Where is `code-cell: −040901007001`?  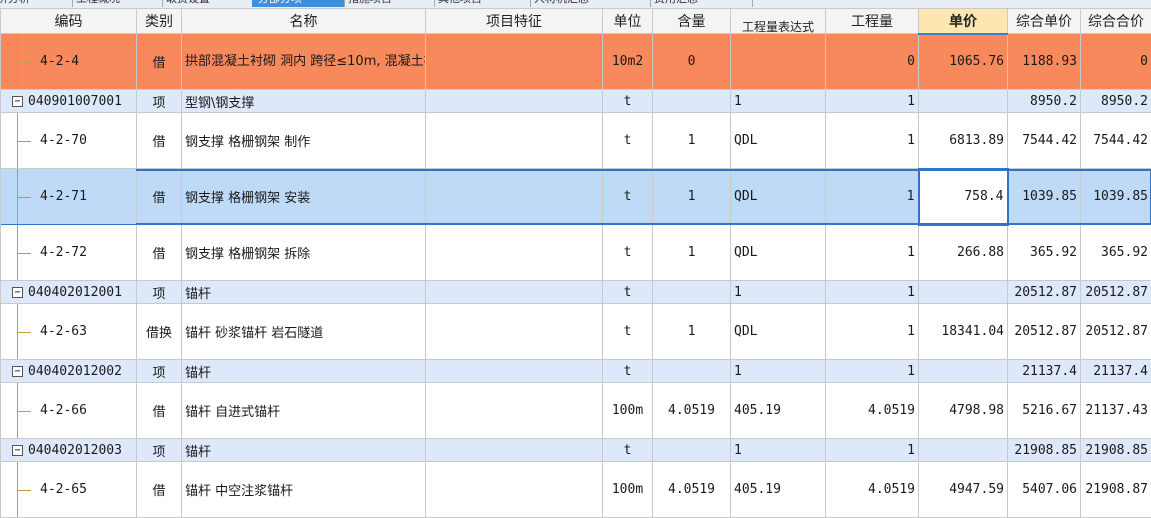 code-cell: −040901007001 is located at coordinates (69, 101).